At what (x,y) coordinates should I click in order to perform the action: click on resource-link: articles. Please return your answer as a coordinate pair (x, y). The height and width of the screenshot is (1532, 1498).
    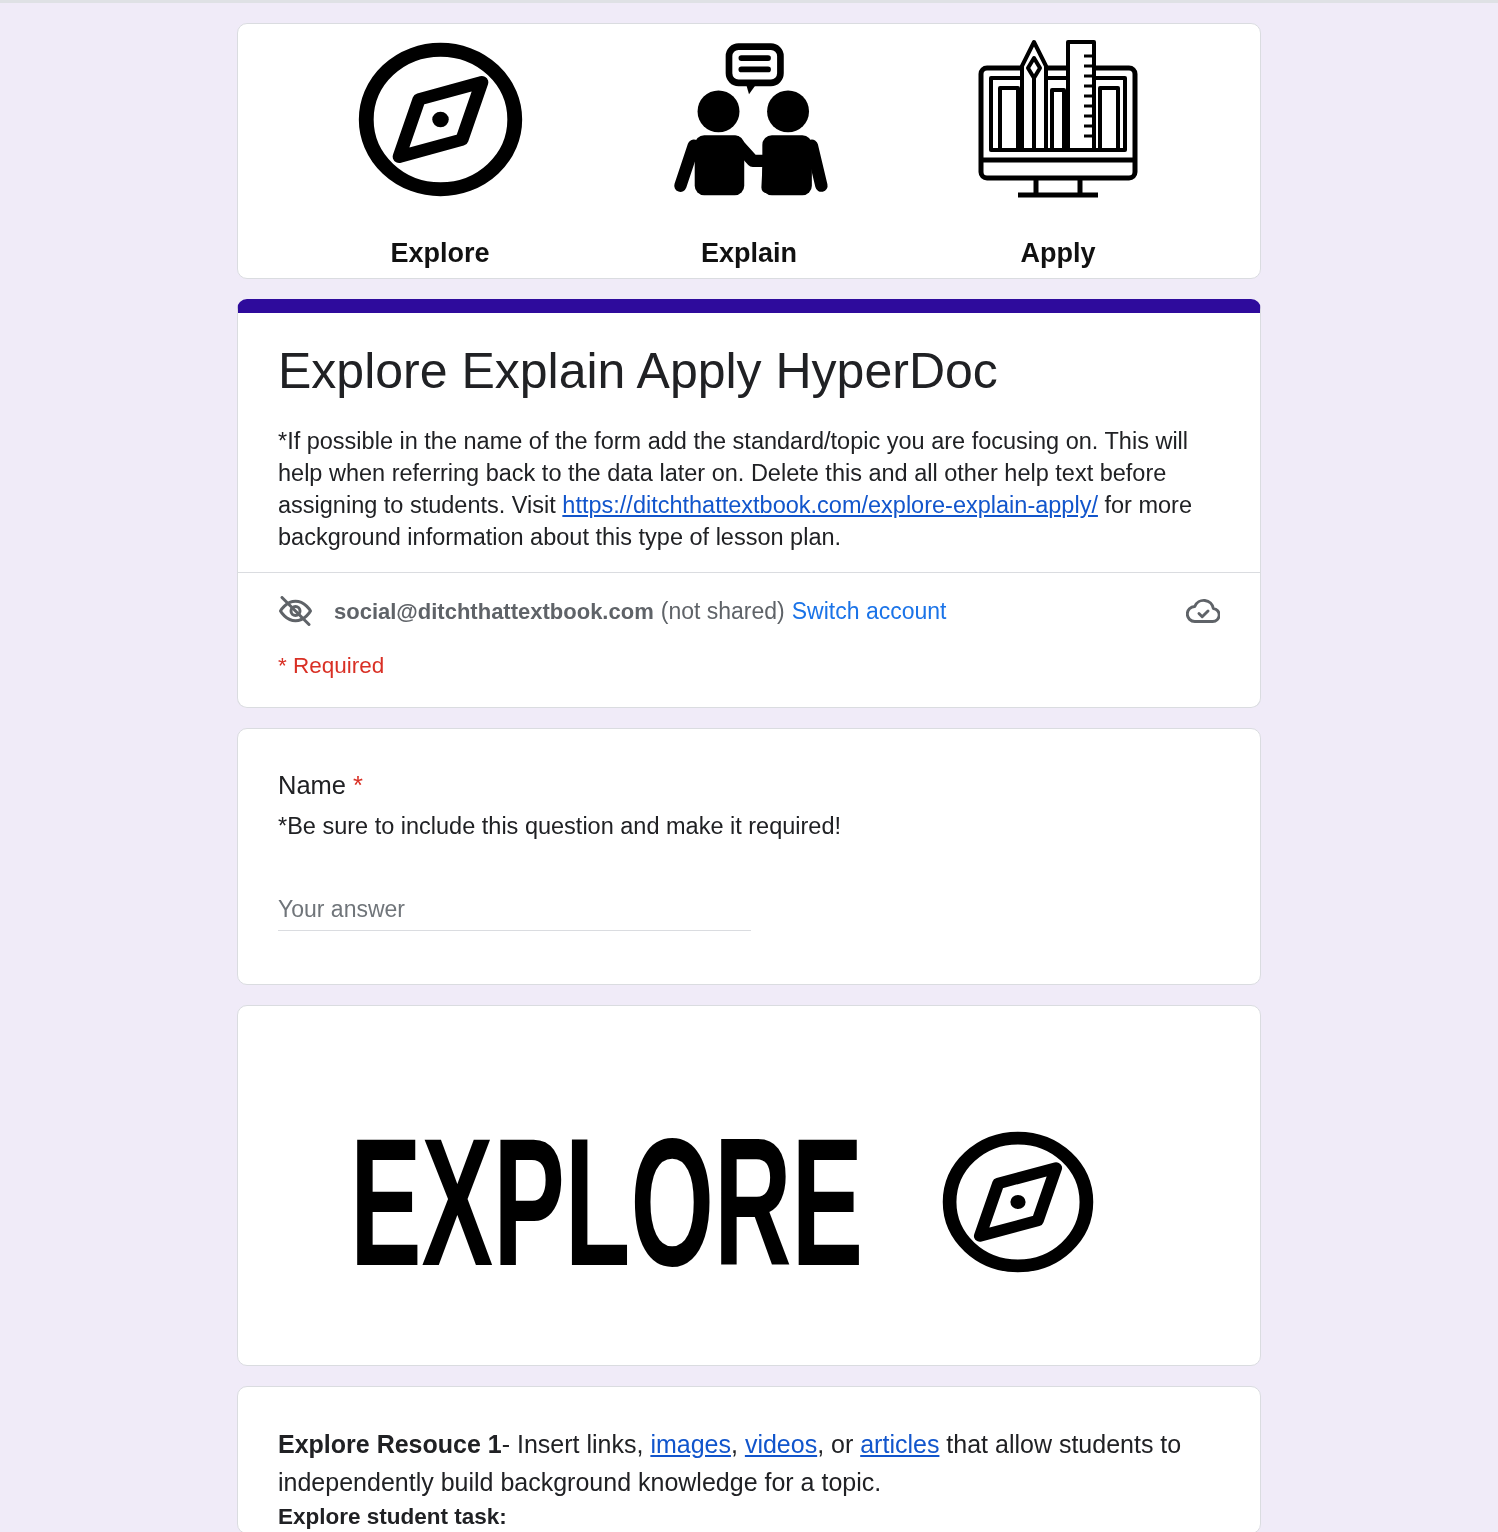
    Looking at the image, I should click on (900, 1444).